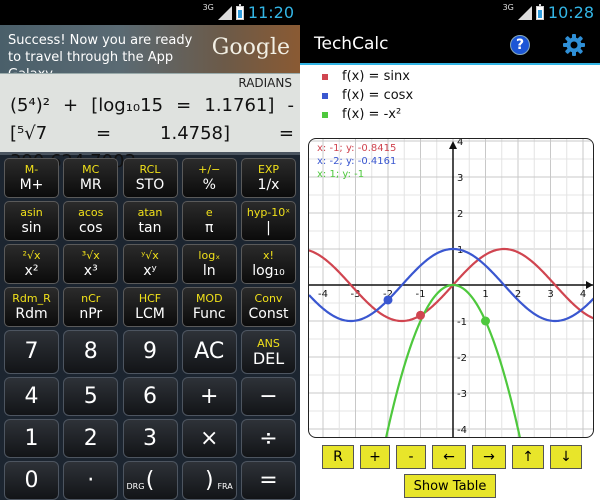 Image resolution: width=600 pixels, height=500 pixels. I want to click on key-label: 5, so click(90, 396).